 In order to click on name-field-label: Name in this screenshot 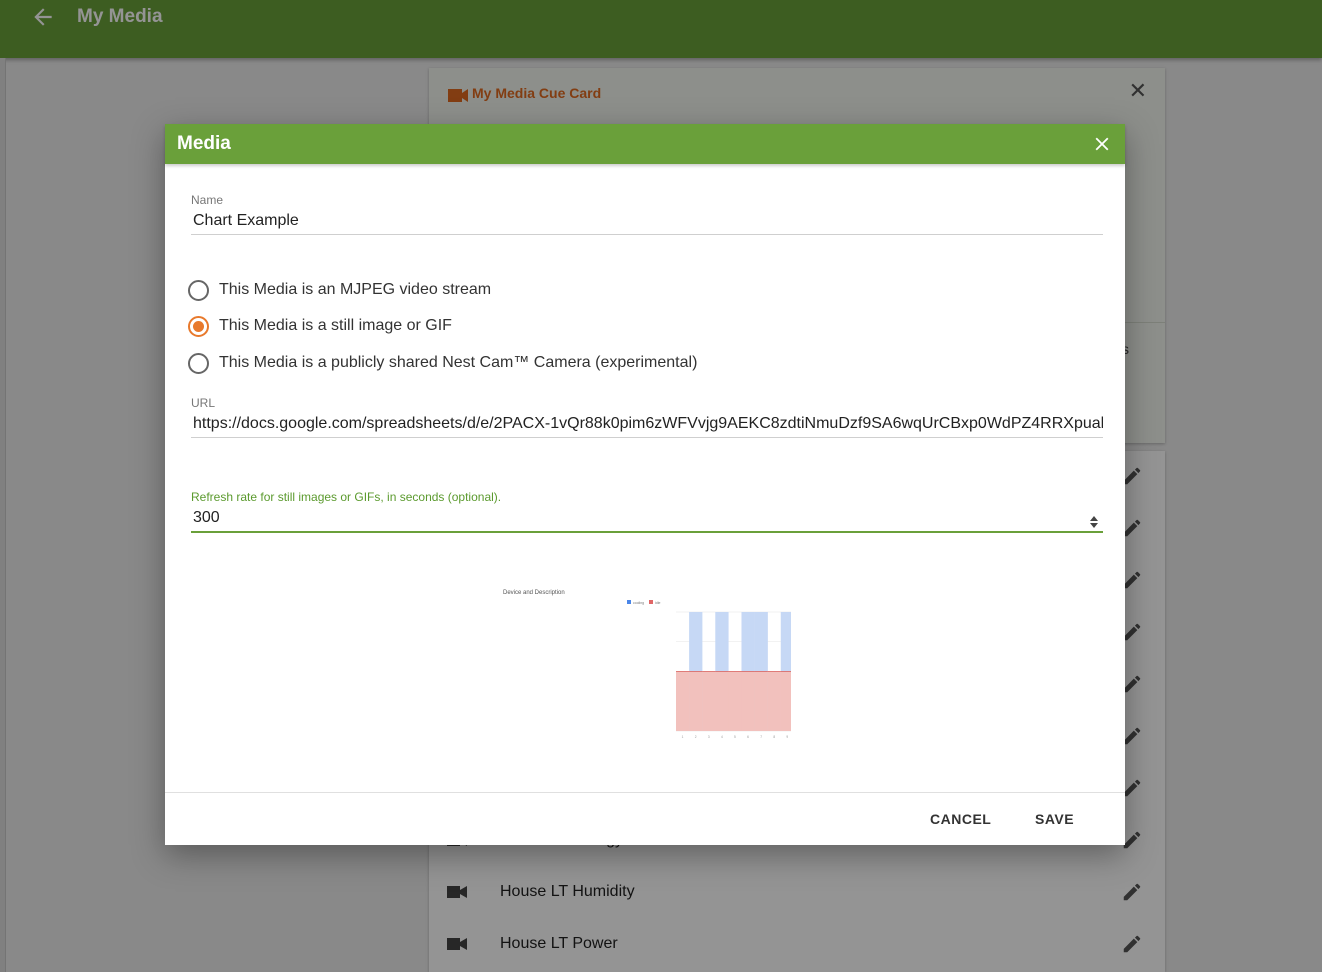, I will do `click(207, 200)`.